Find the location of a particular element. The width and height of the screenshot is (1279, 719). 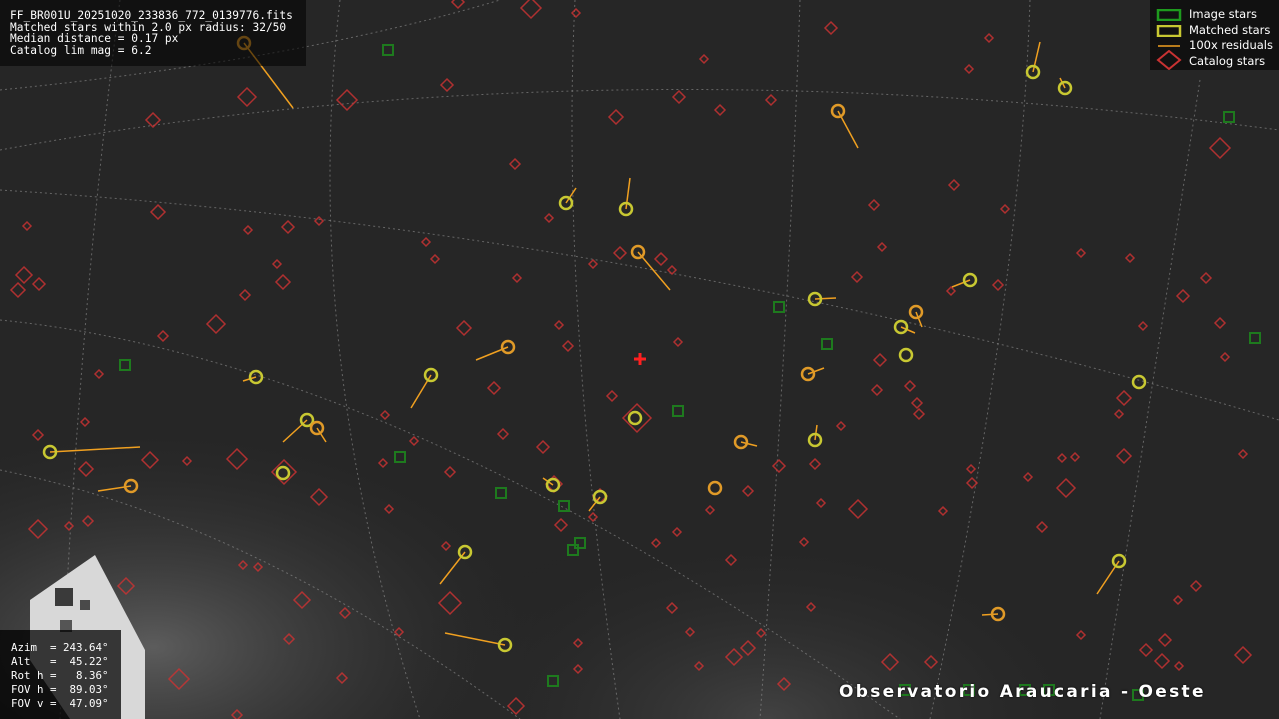

station-caption: Observatorio Araucaria - Oeste is located at coordinates (1022, 692).